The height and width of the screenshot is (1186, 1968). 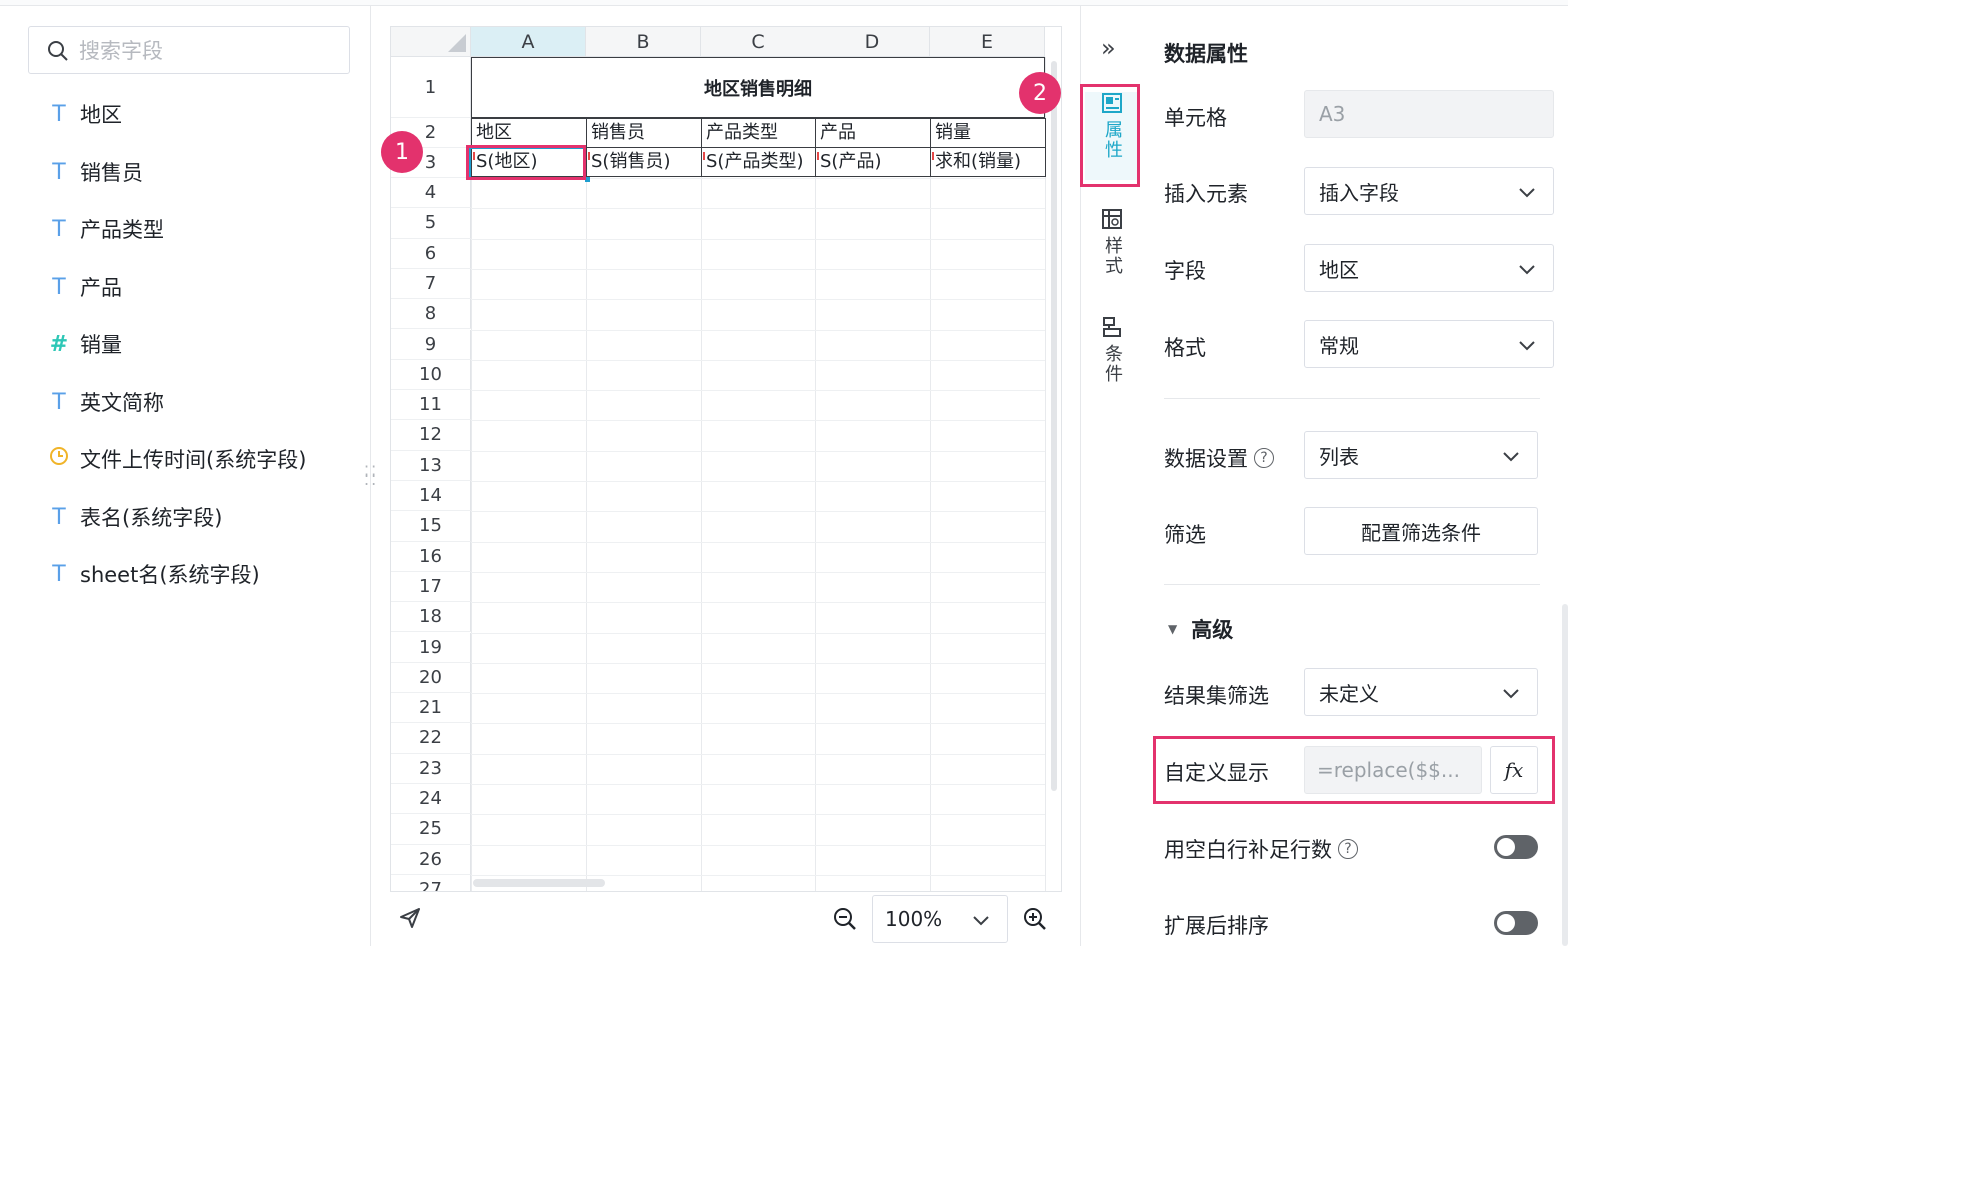 What do you see at coordinates (1112, 356) in the screenshot?
I see `tab-condition: 条件` at bounding box center [1112, 356].